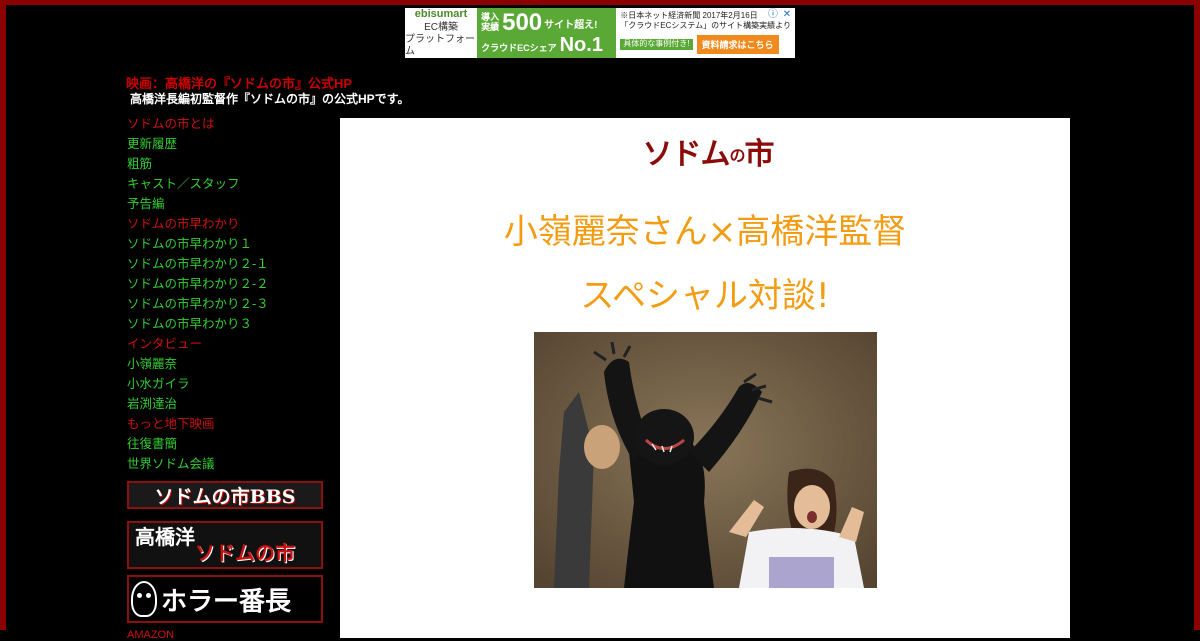 This screenshot has height=641, width=1200. I want to click on horror-banchou-banner: ホラー番長, so click(225, 599).